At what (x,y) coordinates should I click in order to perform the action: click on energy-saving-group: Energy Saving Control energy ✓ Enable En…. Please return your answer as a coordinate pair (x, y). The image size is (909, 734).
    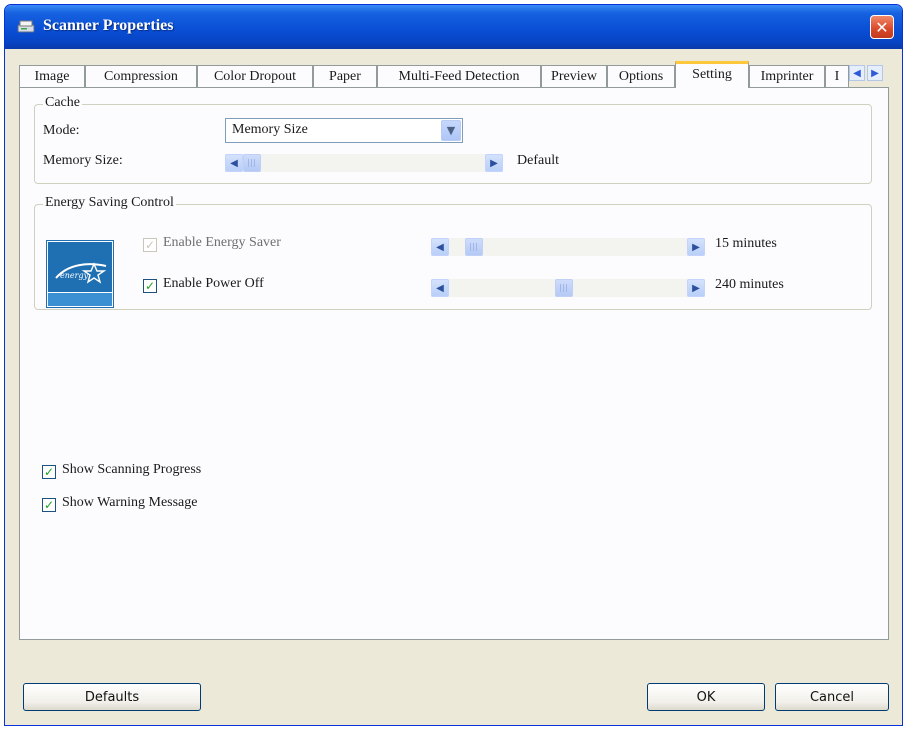
    Looking at the image, I should click on (453, 252).